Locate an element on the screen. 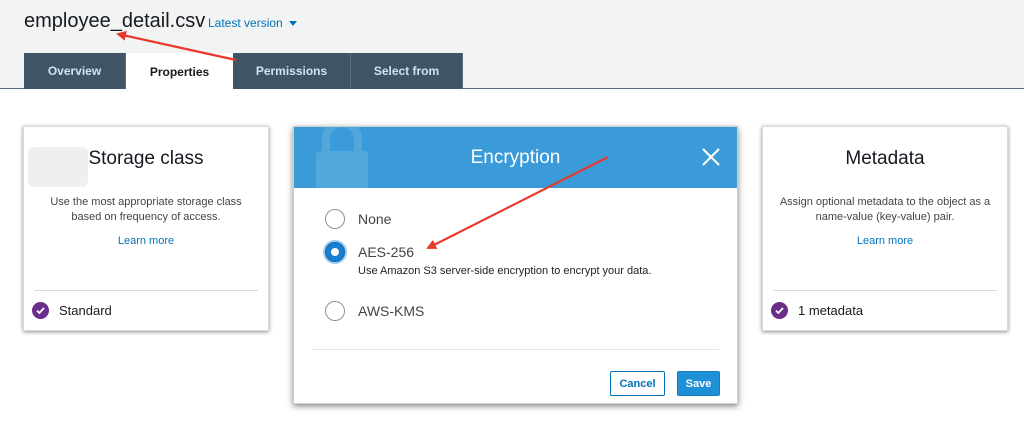  metadata-value-text: 1 metadata is located at coordinates (831, 310).